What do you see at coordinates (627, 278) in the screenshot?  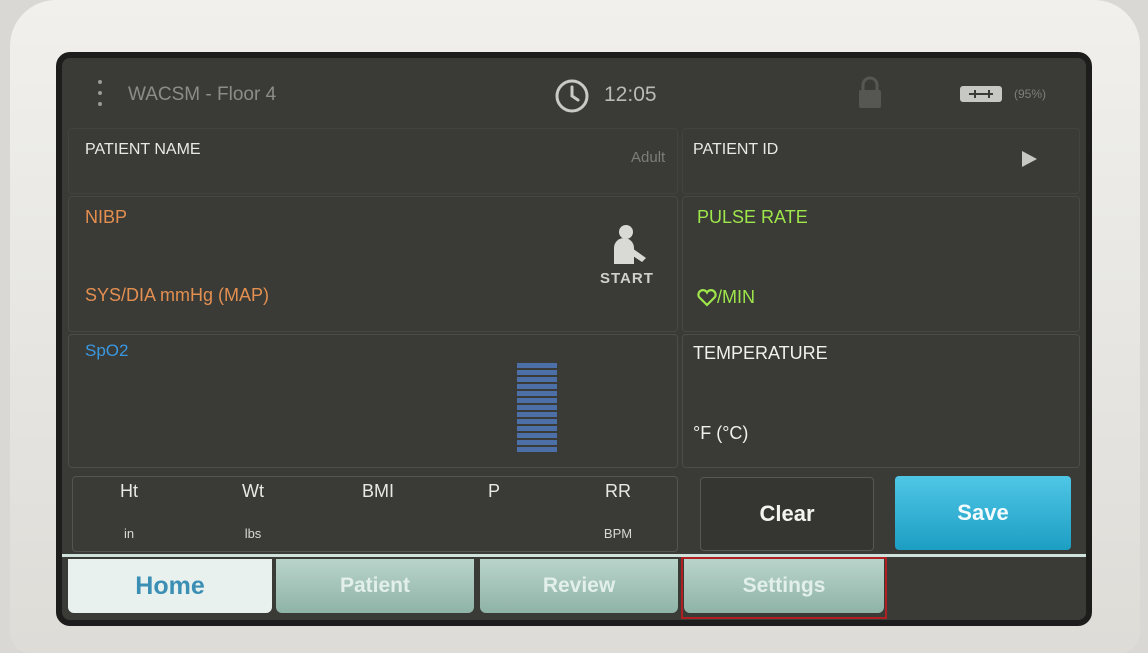 I see `start-label: START` at bounding box center [627, 278].